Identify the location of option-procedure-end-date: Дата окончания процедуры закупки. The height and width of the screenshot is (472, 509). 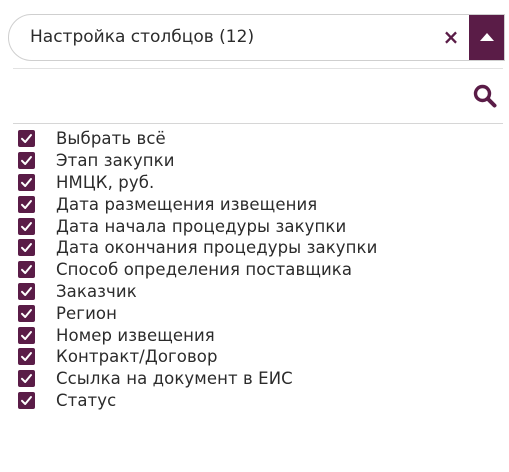
(260, 248).